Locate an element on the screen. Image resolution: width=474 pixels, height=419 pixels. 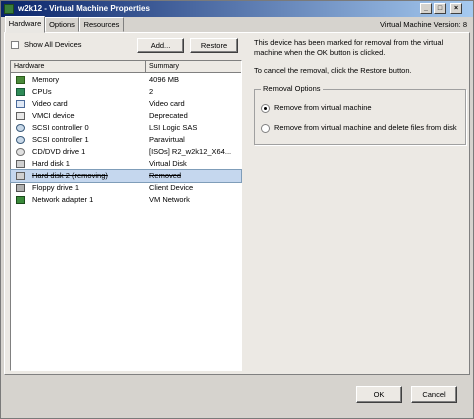
tab-hardware: Hardware is located at coordinates (25, 24).